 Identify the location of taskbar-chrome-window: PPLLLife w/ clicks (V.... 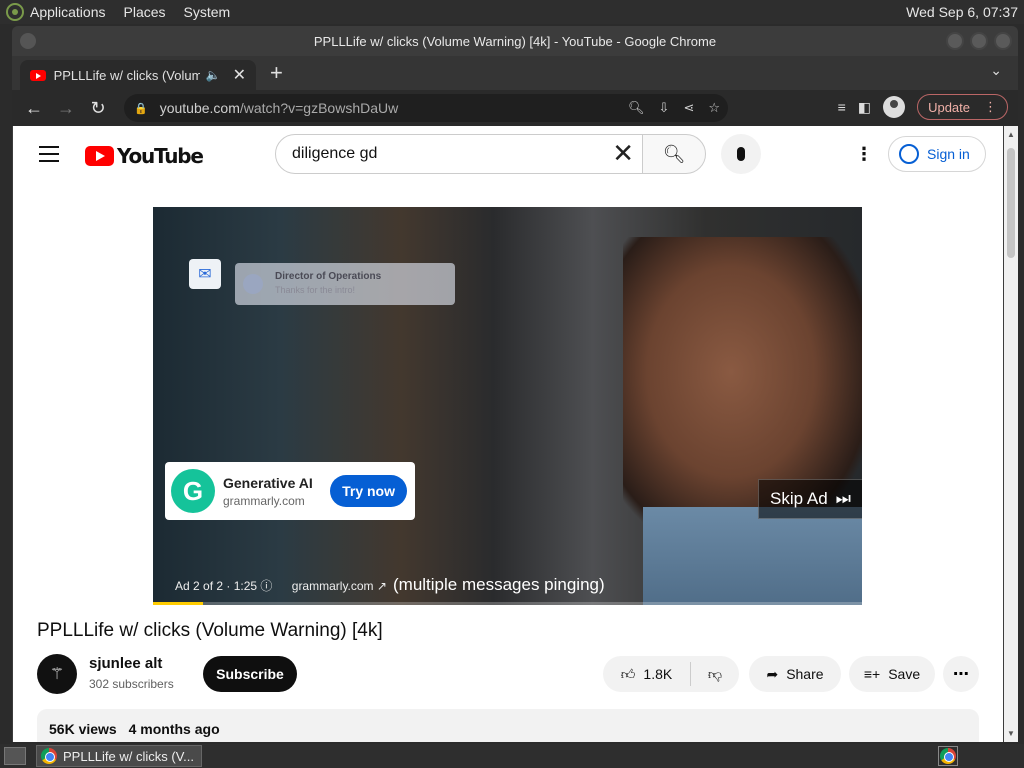
(119, 756).